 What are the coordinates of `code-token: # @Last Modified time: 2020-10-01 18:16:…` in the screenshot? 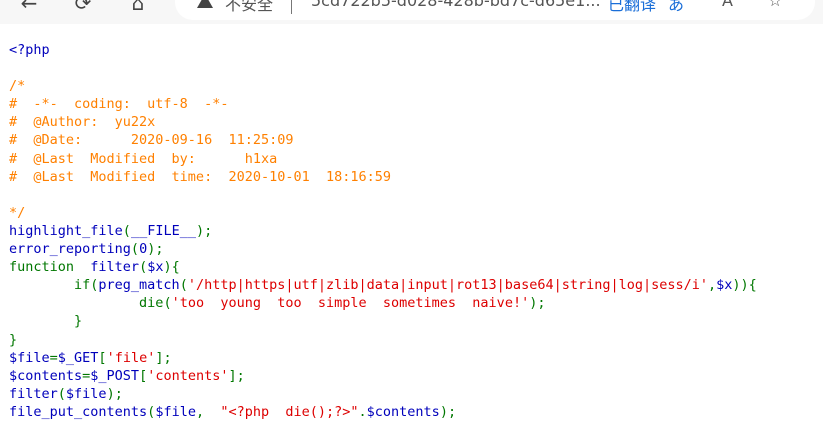 It's located at (200, 176).